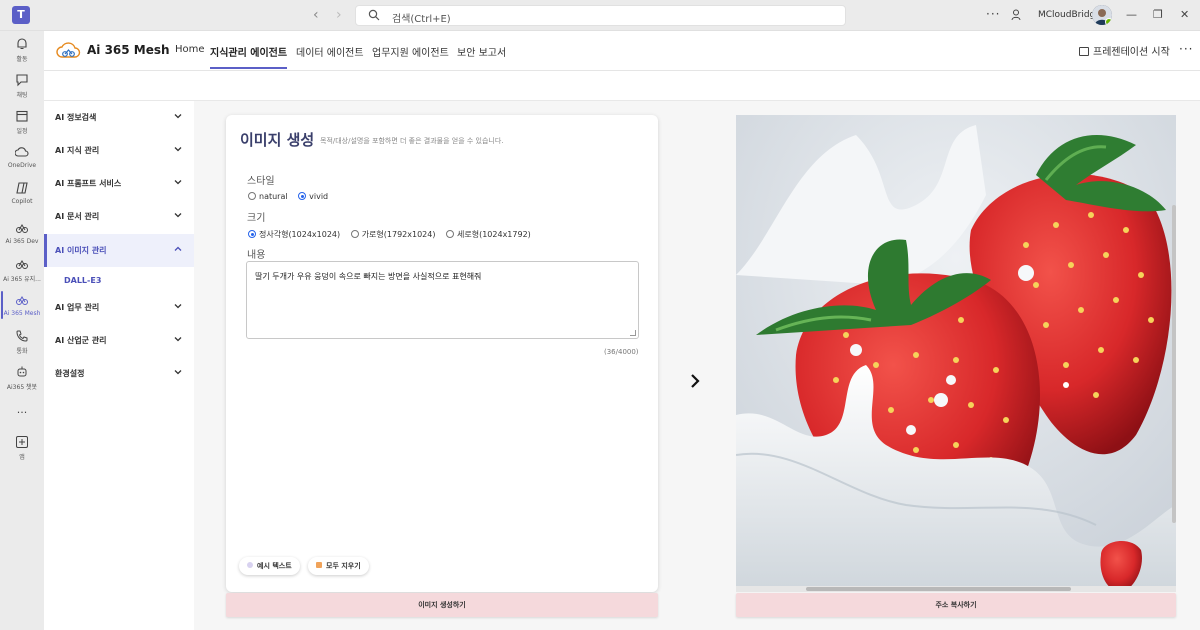  I want to click on present-label: 프레젠테이션 시작, so click(1131, 52).